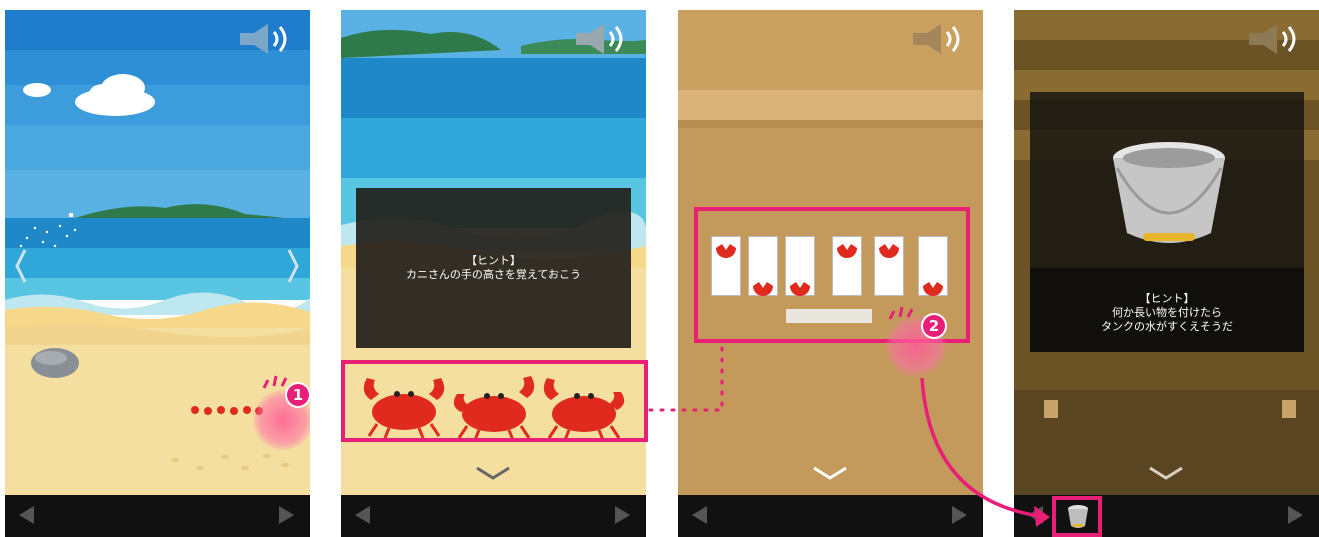 This screenshot has width=1319, height=537. What do you see at coordinates (494, 401) in the screenshot?
I see `highlight-crab-row` at bounding box center [494, 401].